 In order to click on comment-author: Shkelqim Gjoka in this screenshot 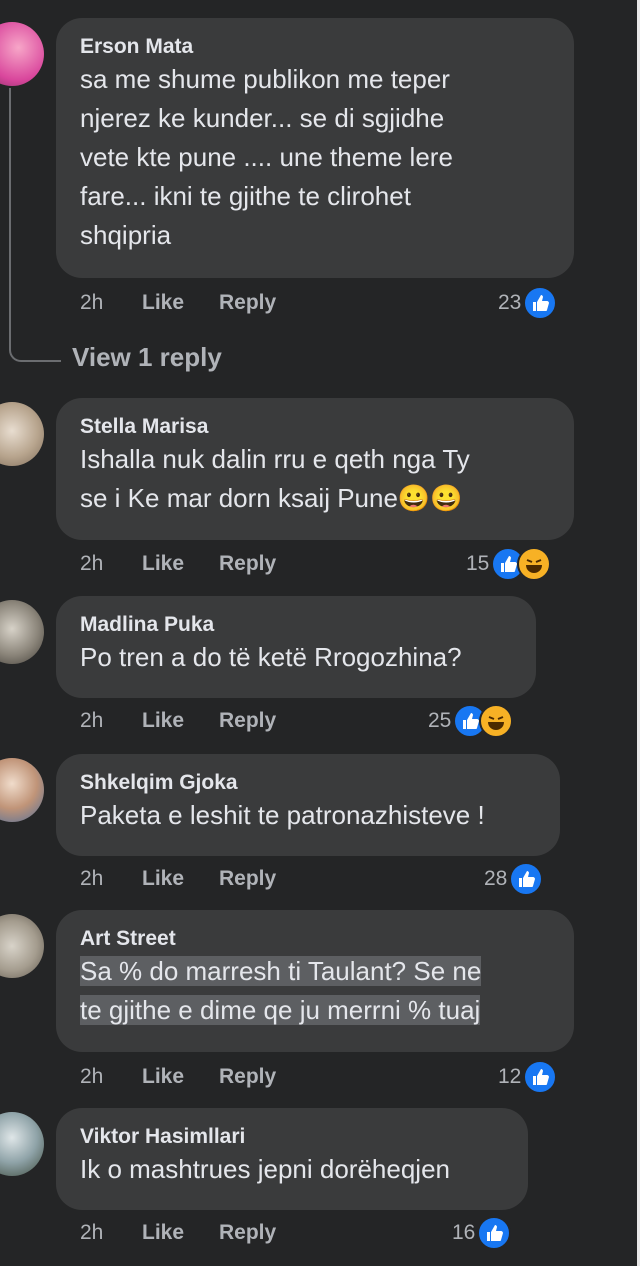, I will do `click(308, 783)`.